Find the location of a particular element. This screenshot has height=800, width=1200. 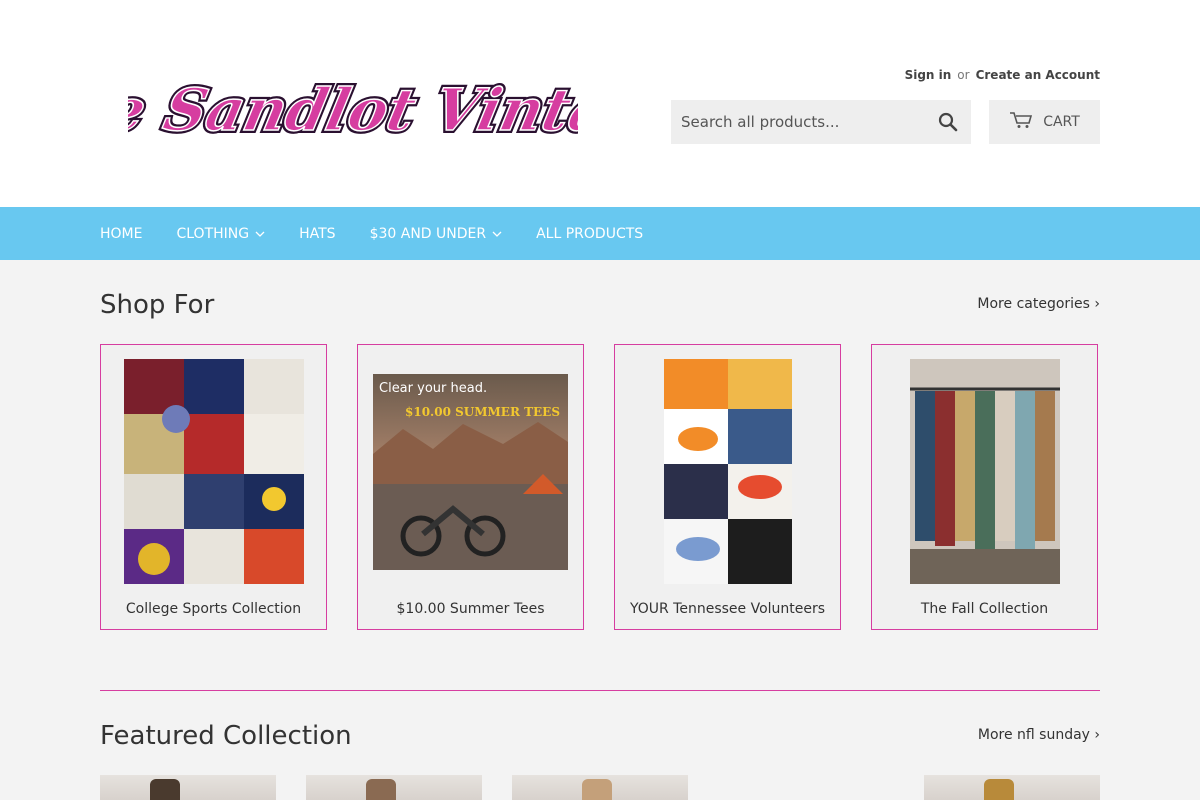

sign-in-link: Sign in is located at coordinates (928, 75).